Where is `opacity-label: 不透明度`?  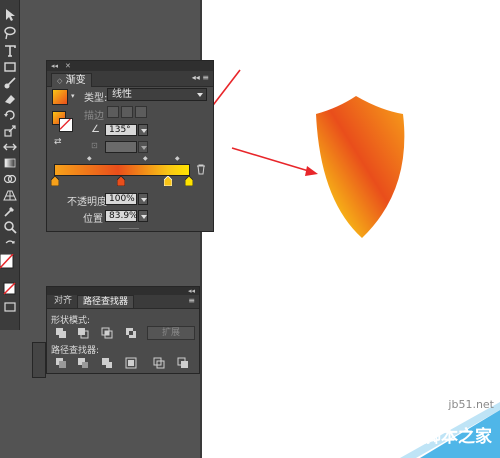
opacity-label: 不透明度 is located at coordinates (87, 202).